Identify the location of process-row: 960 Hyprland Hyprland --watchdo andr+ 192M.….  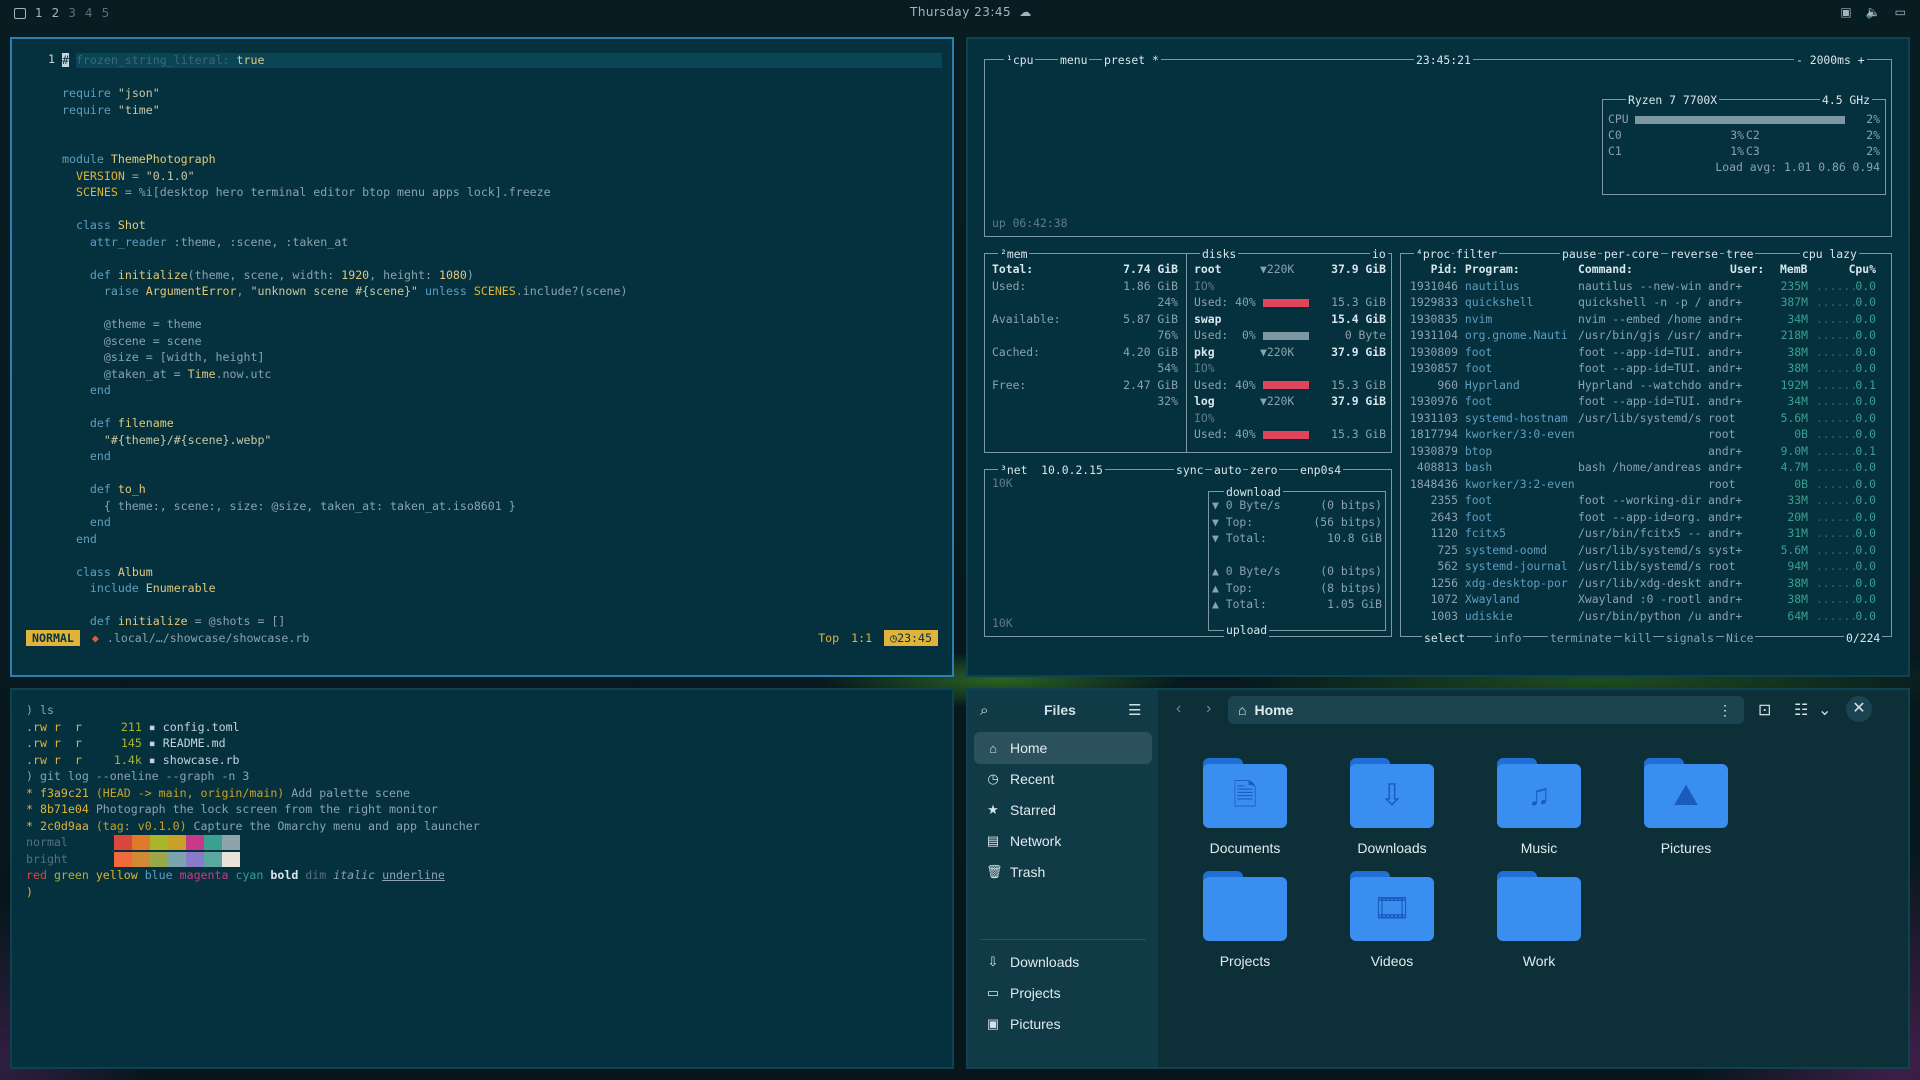
(1646, 385).